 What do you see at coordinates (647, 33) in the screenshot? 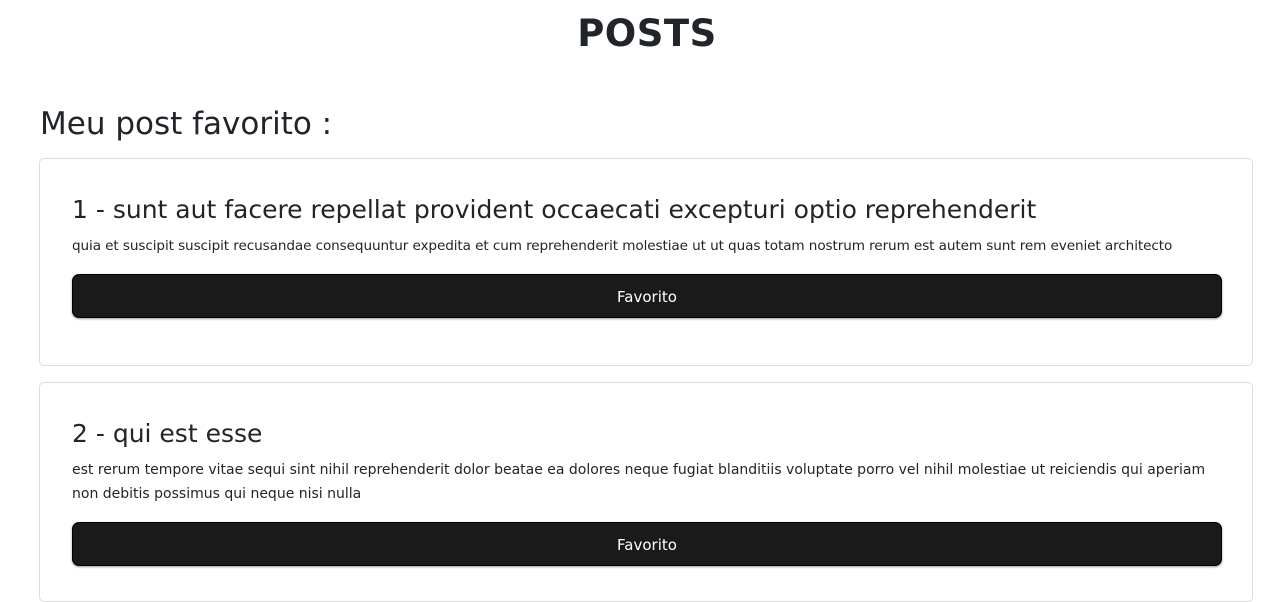
I see `page-title: POSTS` at bounding box center [647, 33].